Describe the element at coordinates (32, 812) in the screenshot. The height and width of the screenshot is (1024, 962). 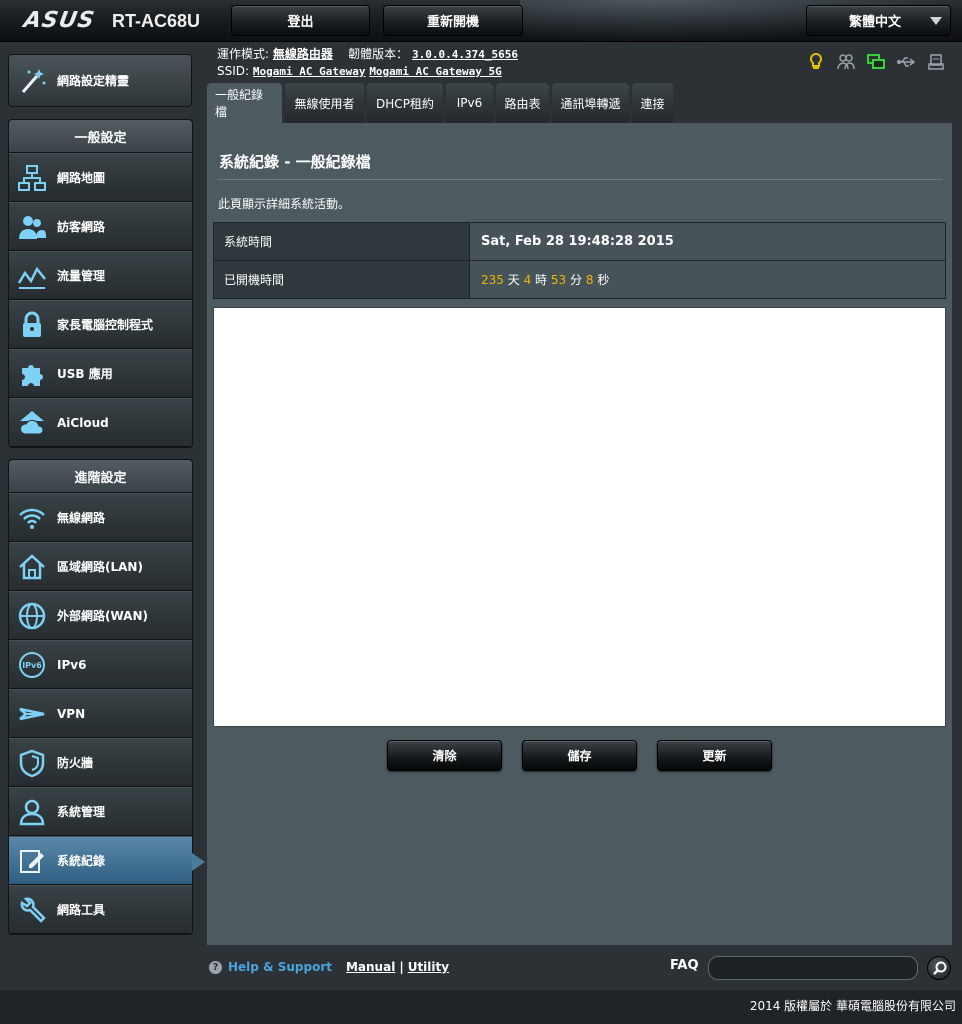
I see `admin-icon` at that location.